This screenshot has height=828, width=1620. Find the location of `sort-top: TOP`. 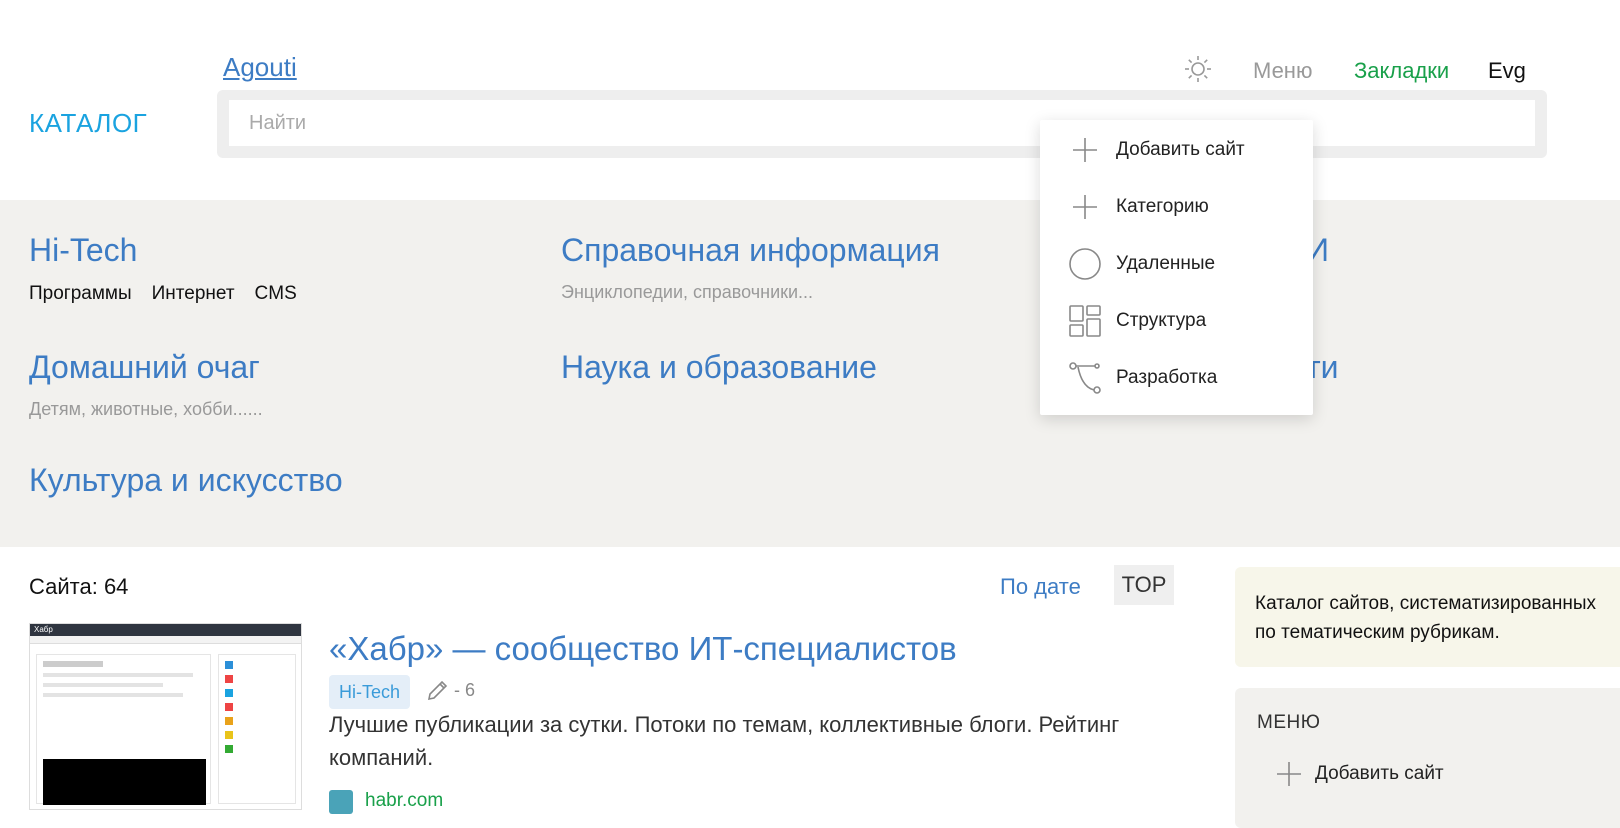

sort-top: TOP is located at coordinates (1144, 585).